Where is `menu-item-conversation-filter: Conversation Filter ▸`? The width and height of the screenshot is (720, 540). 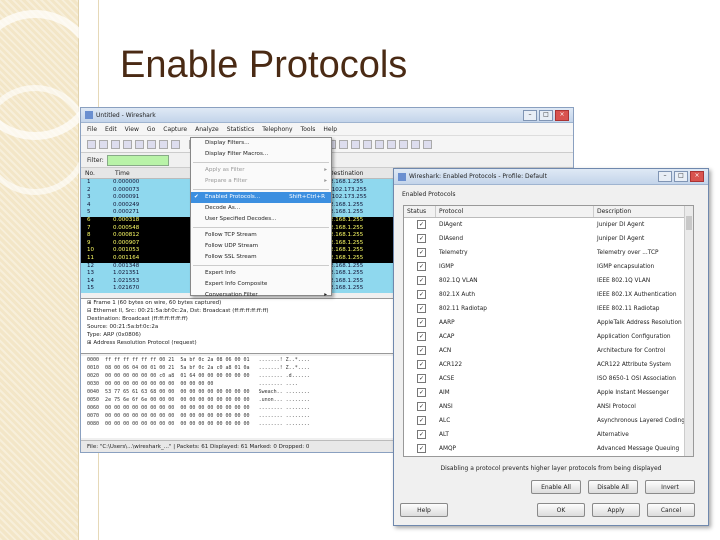 menu-item-conversation-filter: Conversation Filter ▸ is located at coordinates (261, 295).